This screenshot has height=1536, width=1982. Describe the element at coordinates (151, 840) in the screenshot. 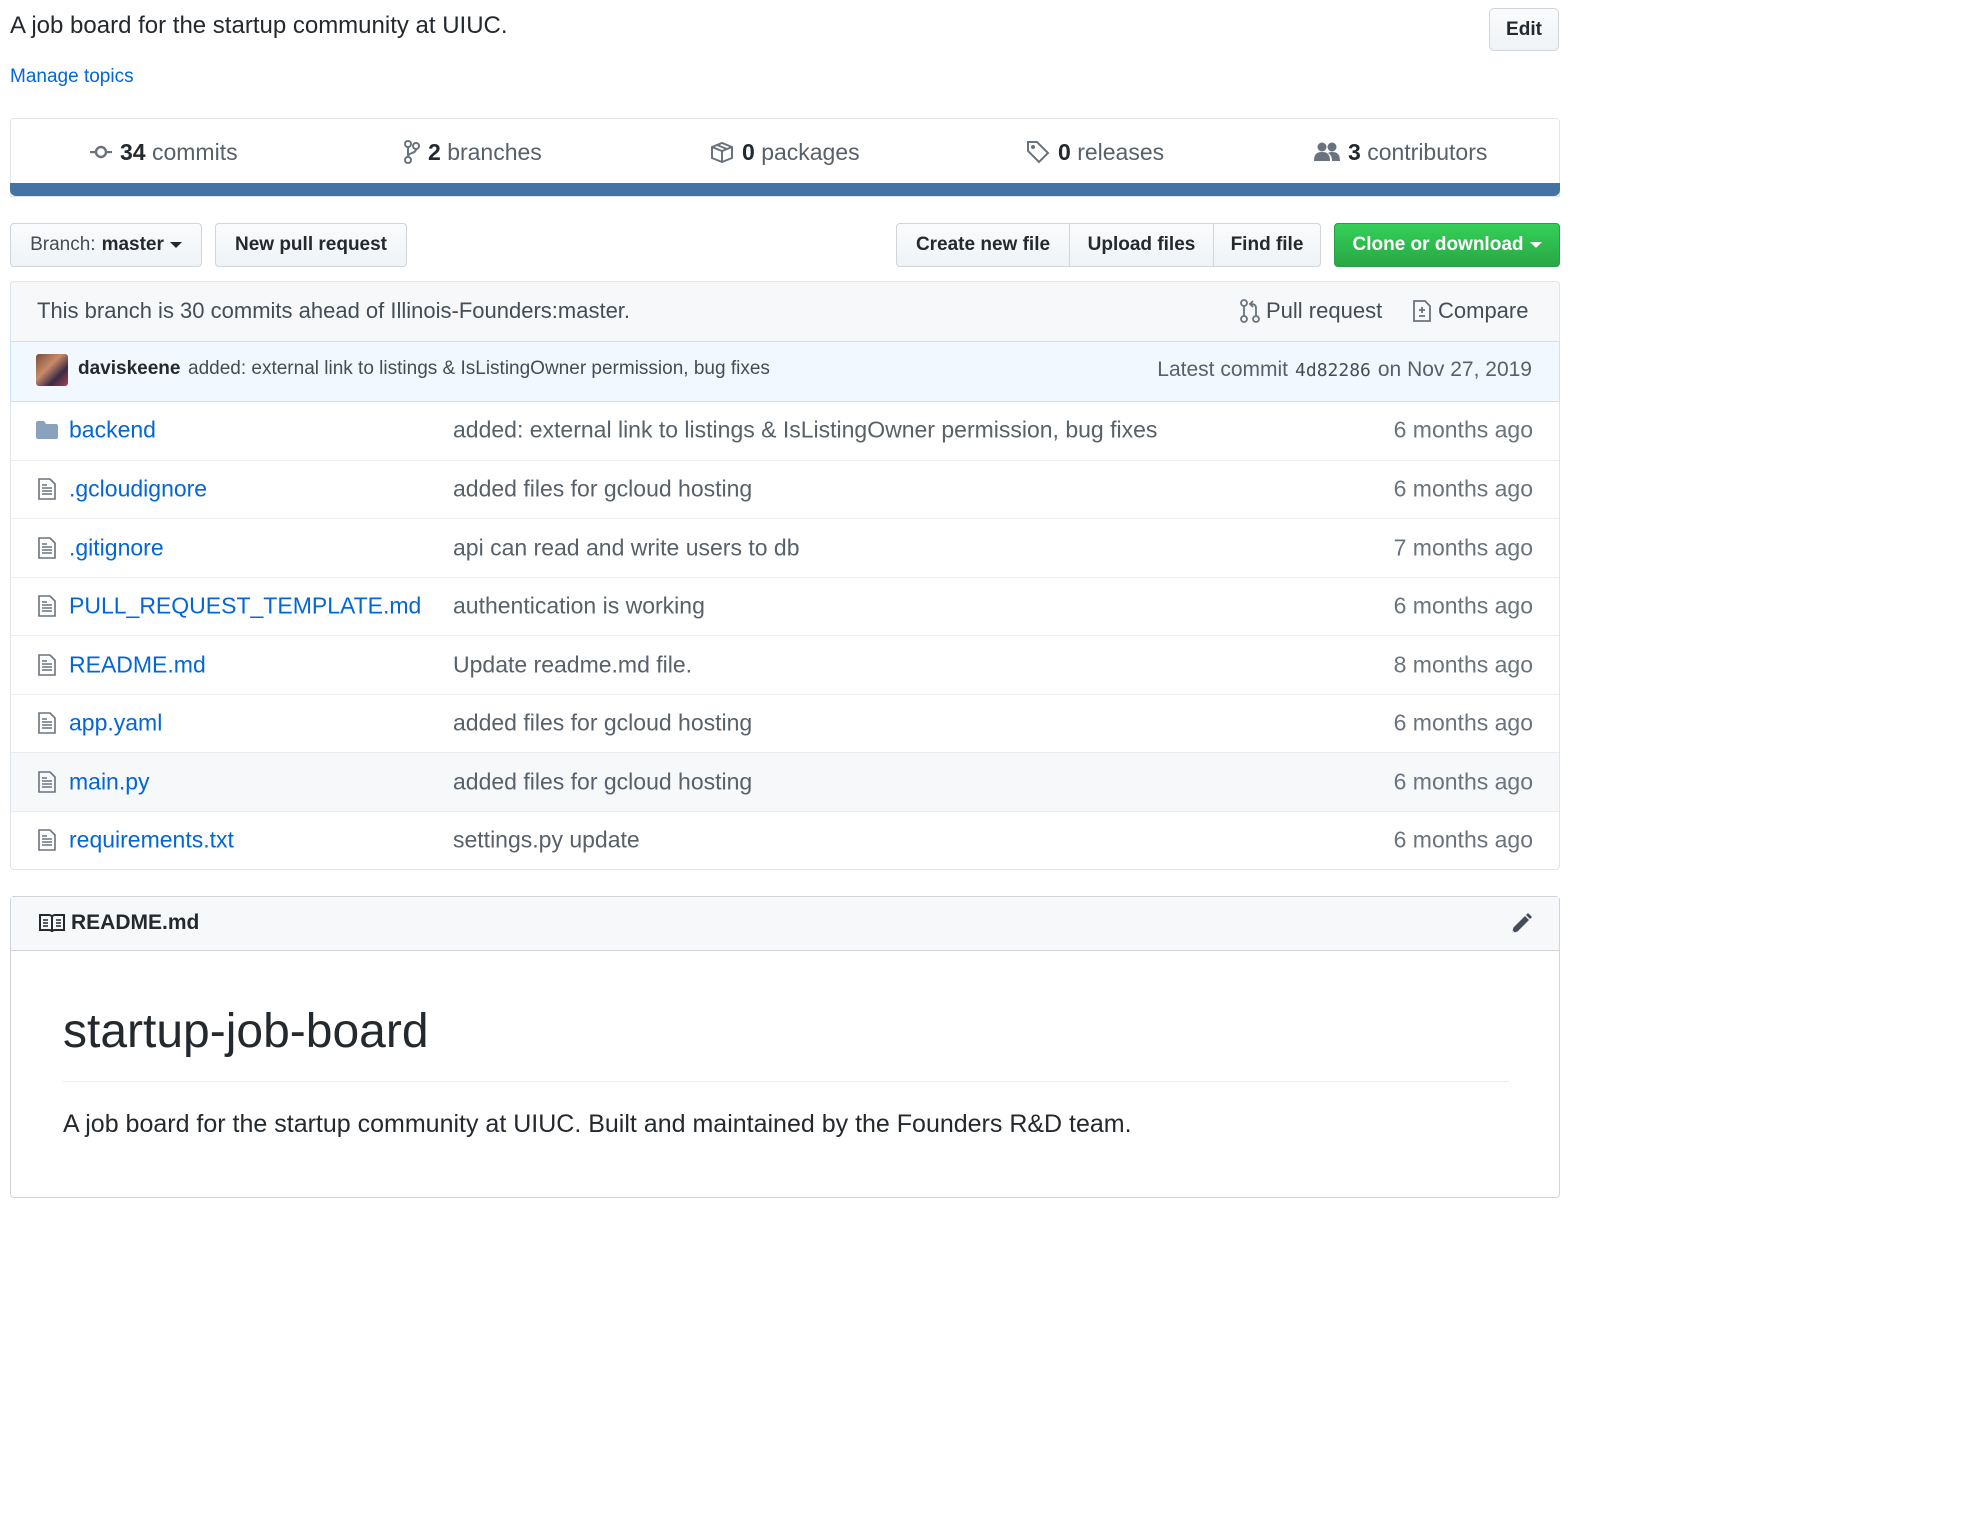

I see `file-name-link: requirements.txt` at that location.